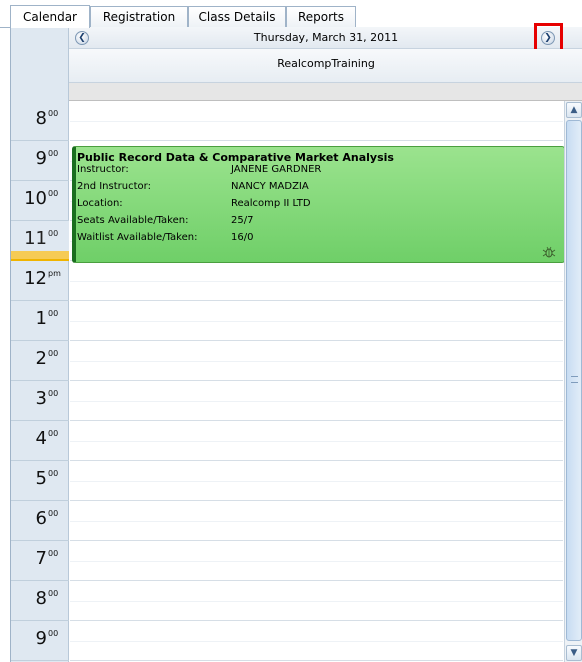  I want to click on current-date: Thursday, March 31, 2011, so click(326, 37).